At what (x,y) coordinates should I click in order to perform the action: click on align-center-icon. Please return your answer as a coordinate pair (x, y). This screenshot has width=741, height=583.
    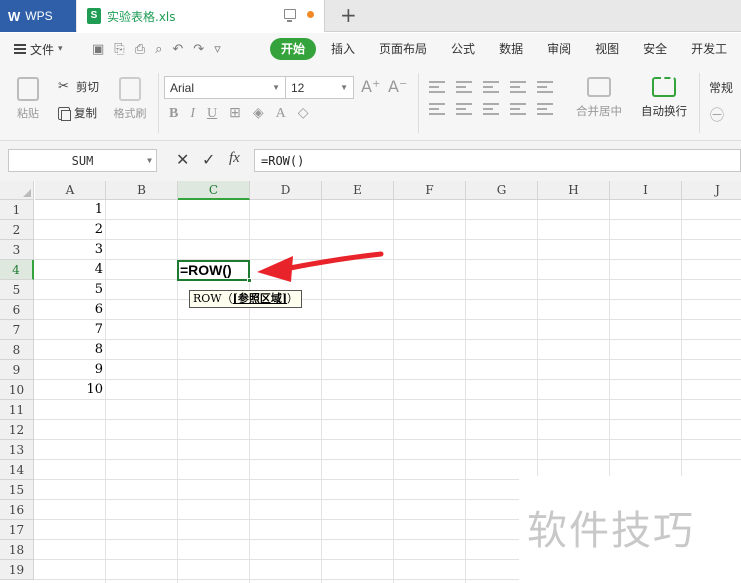
    Looking at the image, I should click on (464, 109).